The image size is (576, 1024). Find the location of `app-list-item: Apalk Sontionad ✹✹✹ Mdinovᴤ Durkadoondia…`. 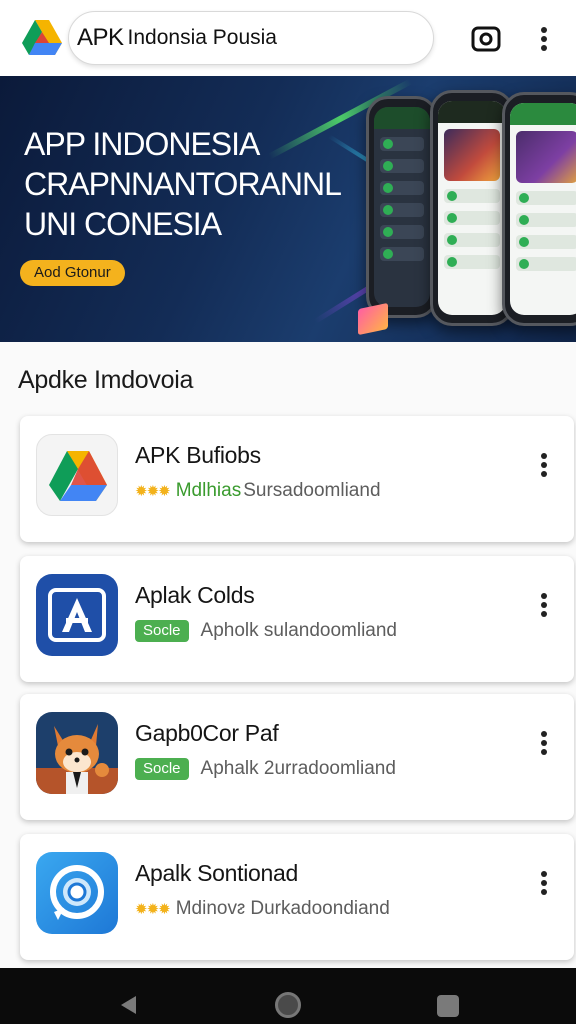

app-list-item: Apalk Sontionad ✹✹✹ Mdinovᴤ Durkadoondia… is located at coordinates (297, 897).